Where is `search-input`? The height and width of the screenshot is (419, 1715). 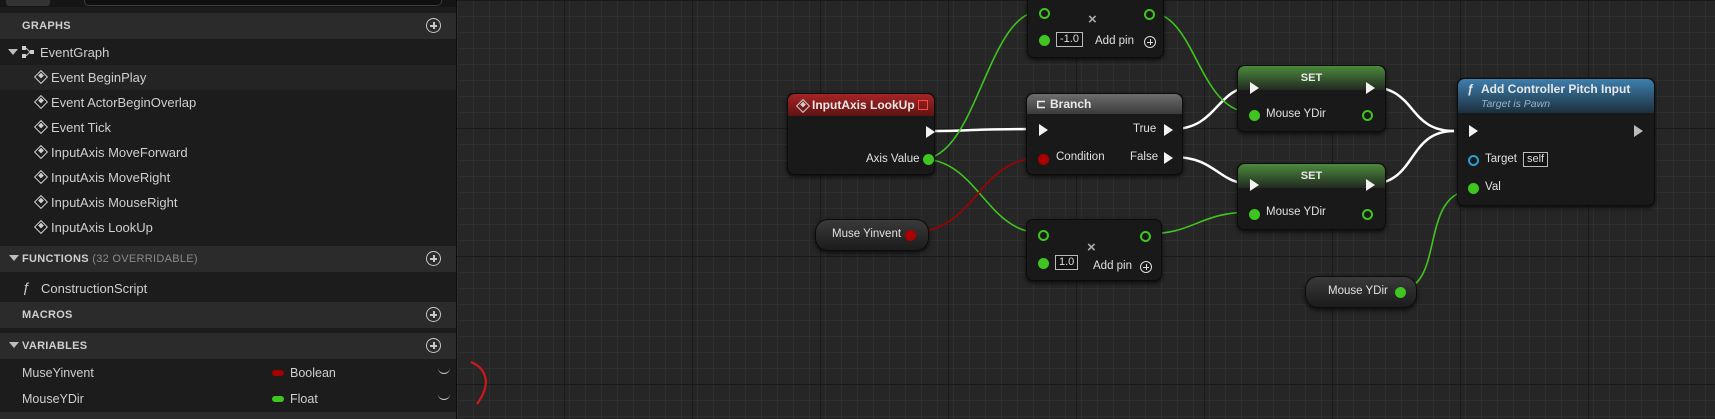 search-input is located at coordinates (263, 3).